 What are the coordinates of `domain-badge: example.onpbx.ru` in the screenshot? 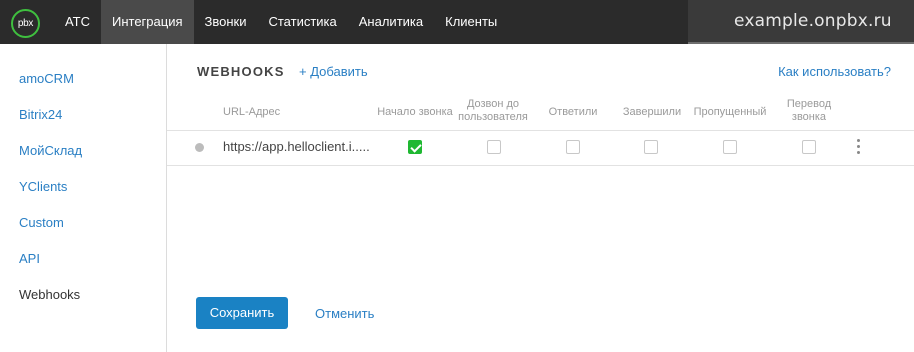 It's located at (801, 22).